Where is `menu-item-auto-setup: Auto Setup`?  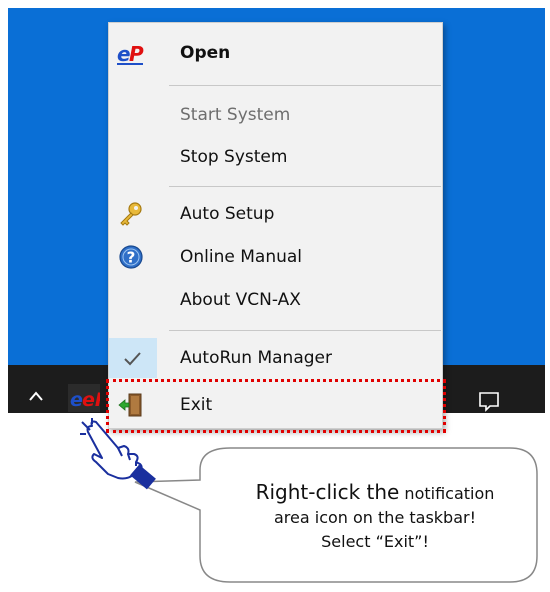
menu-item-auto-setup: Auto Setup is located at coordinates (275, 214).